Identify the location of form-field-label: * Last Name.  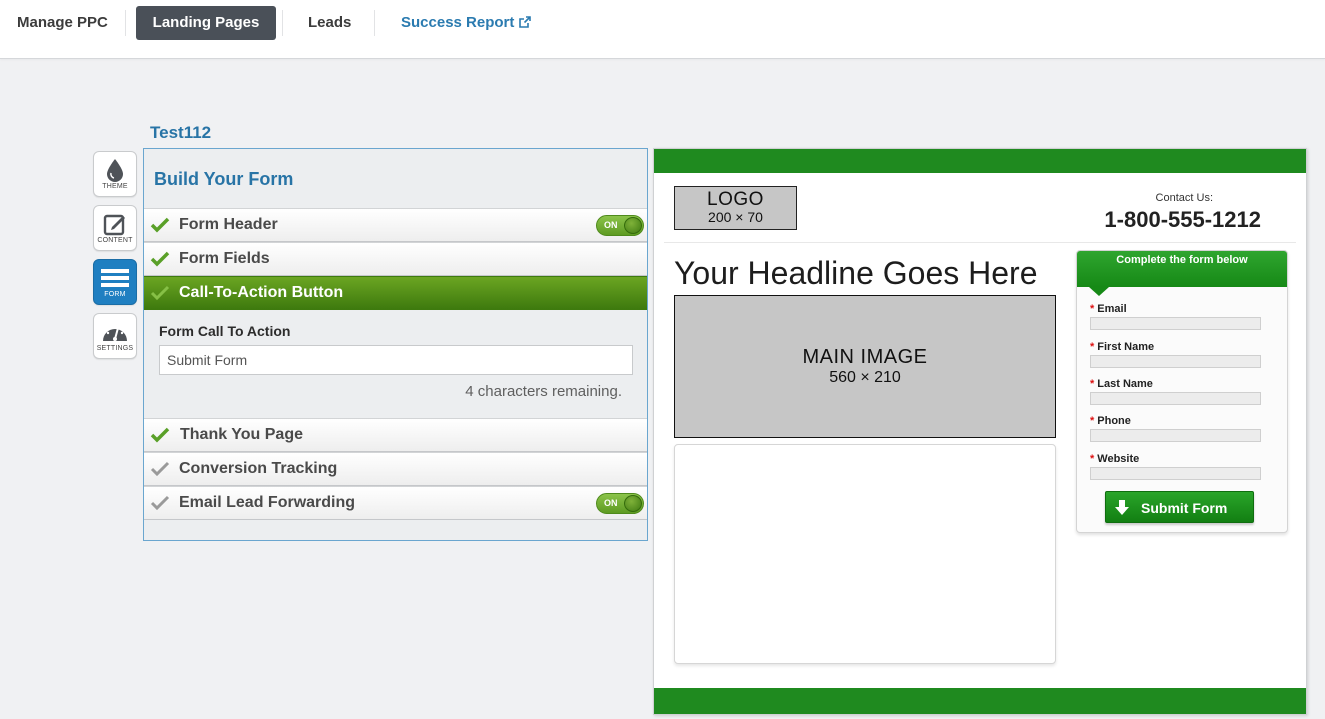
(1121, 384).